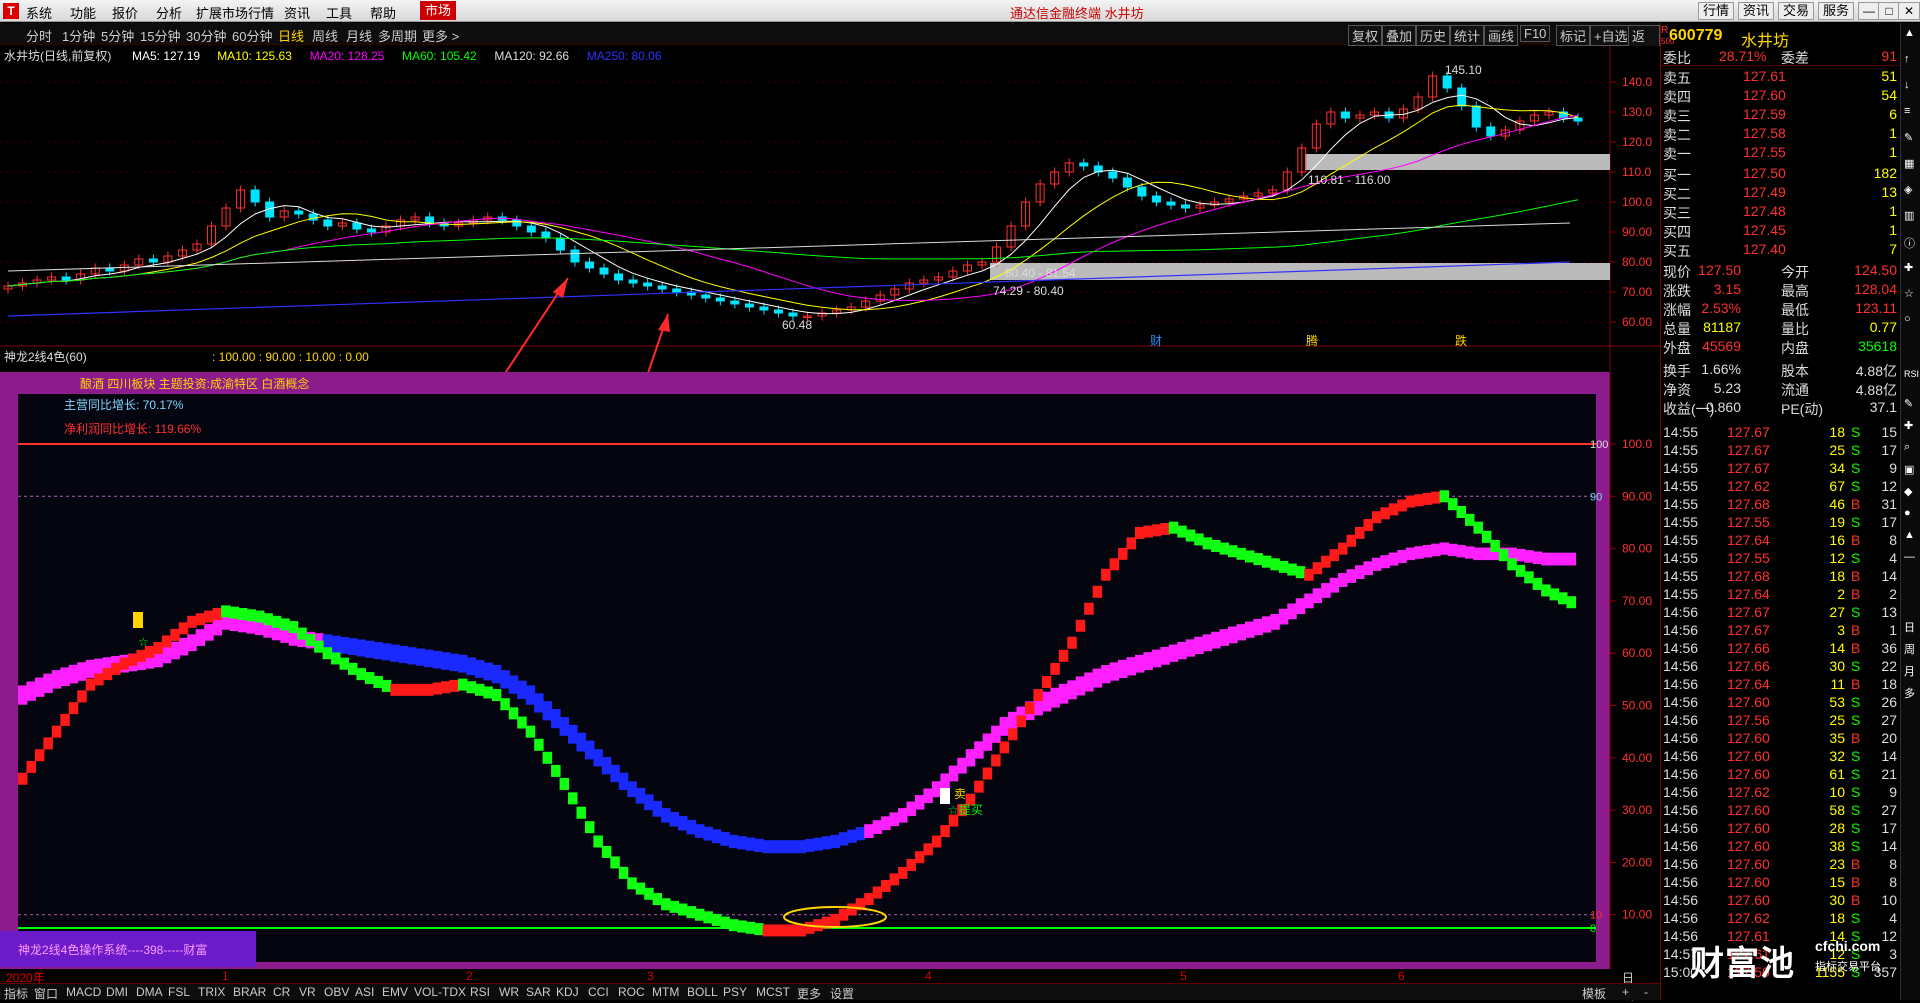  What do you see at coordinates (179, 992) in the screenshot?
I see `tab-fsl: FSL` at bounding box center [179, 992].